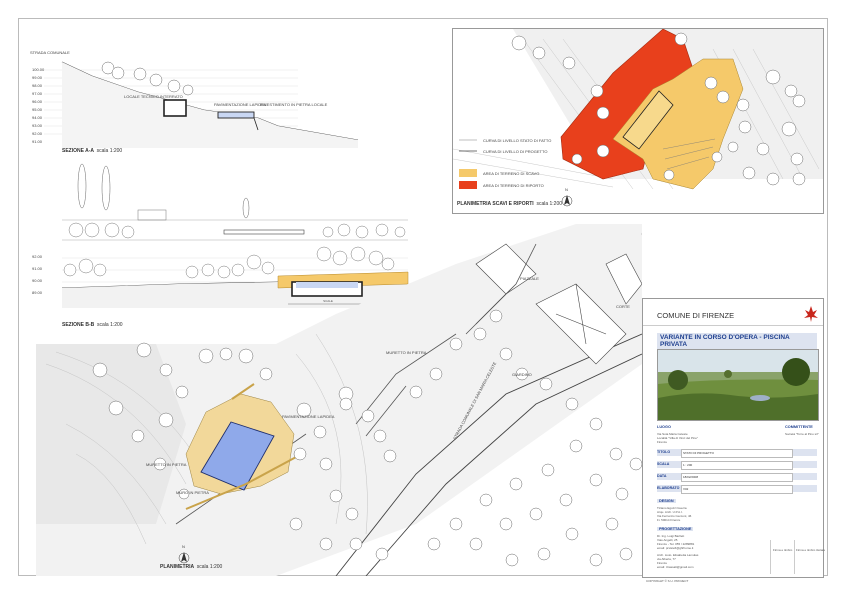  Describe the element at coordinates (802, 434) in the screenshot. I see `client-line: Società "Torre al Pino srl"` at that location.